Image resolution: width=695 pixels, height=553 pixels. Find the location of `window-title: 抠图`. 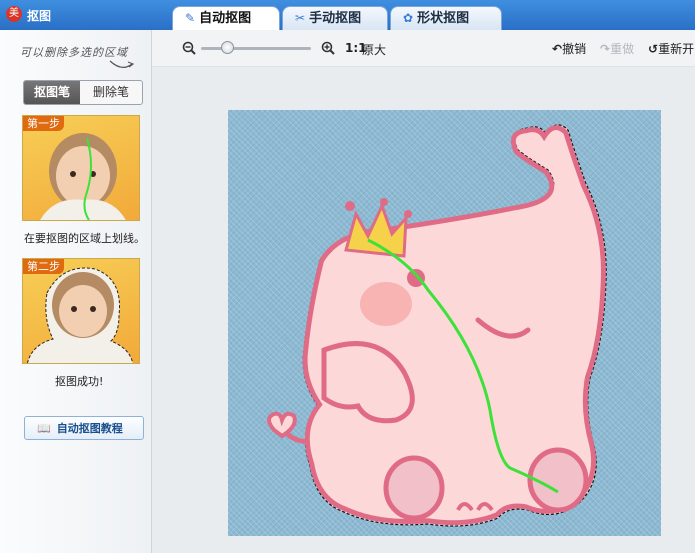

window-title: 抠图 is located at coordinates (39, 16).